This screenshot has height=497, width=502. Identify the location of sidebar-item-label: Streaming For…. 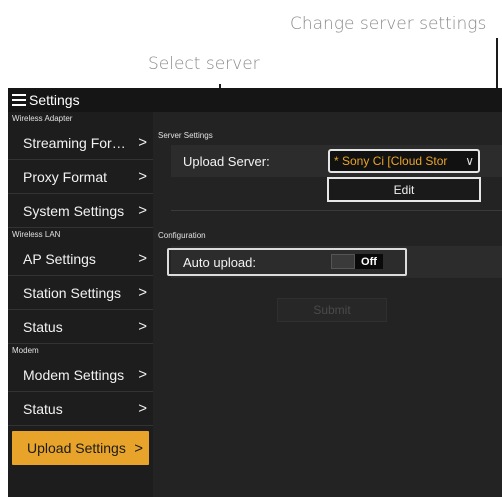
(74, 142).